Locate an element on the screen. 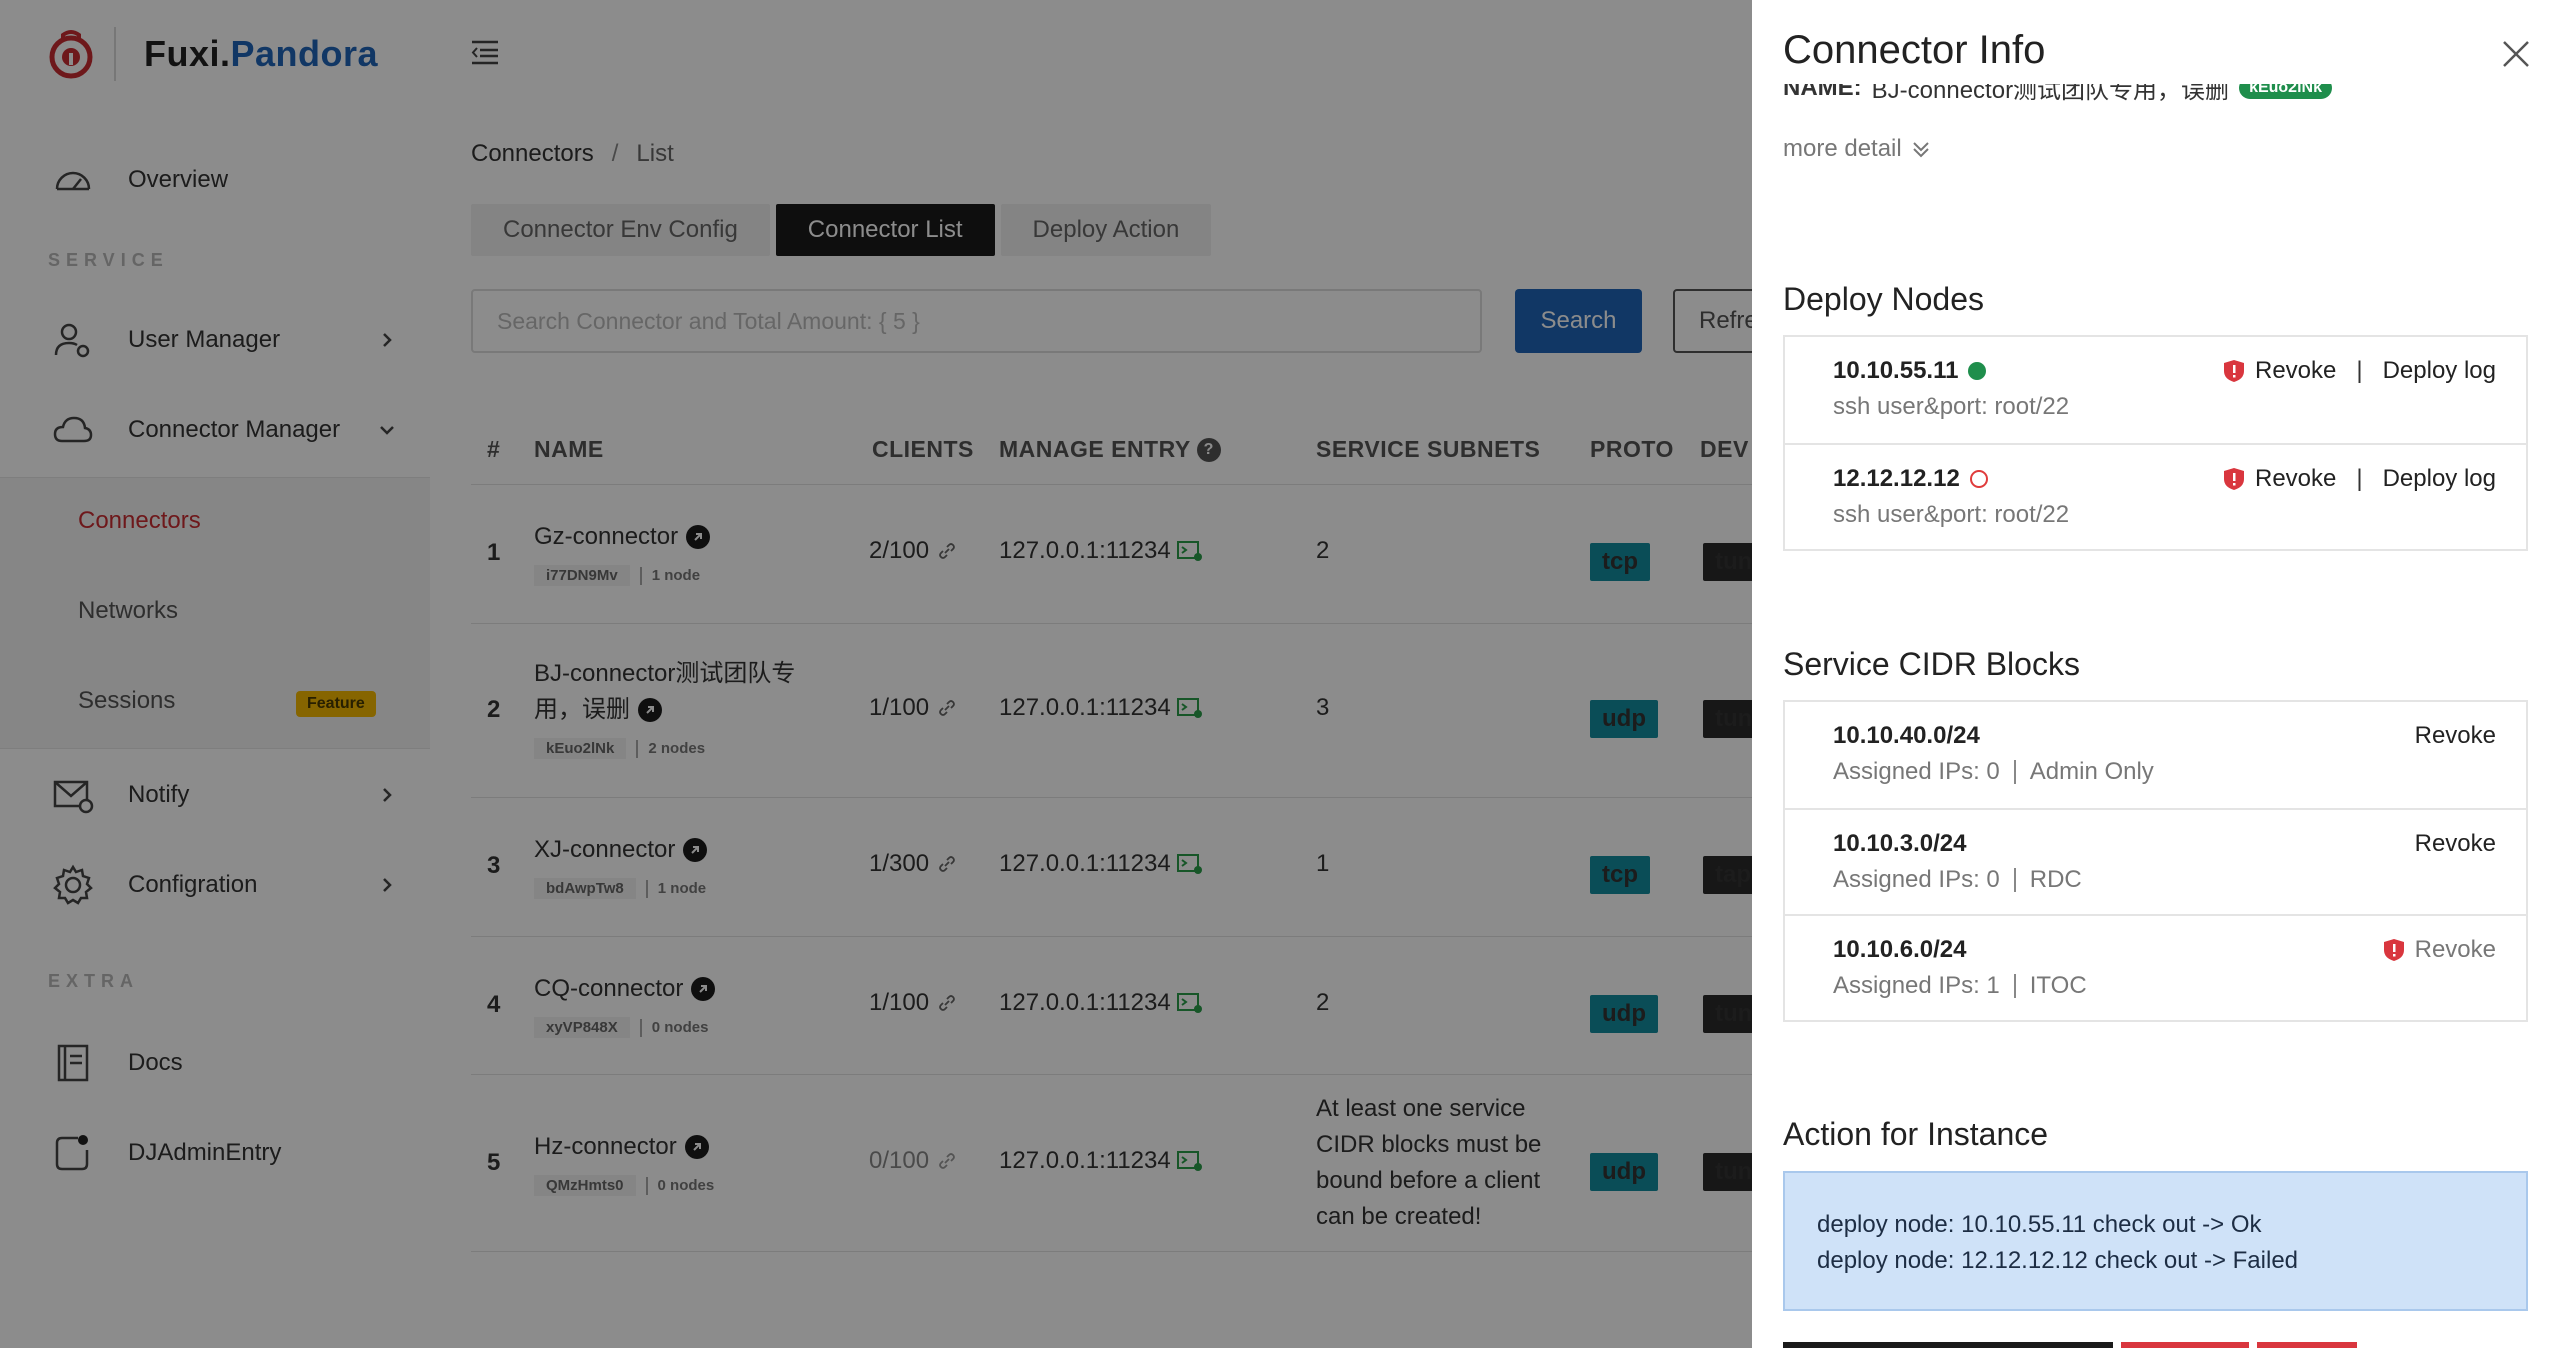 The width and height of the screenshot is (2556, 1348). name-key-badge: kEuo2lNk is located at coordinates (2285, 91).